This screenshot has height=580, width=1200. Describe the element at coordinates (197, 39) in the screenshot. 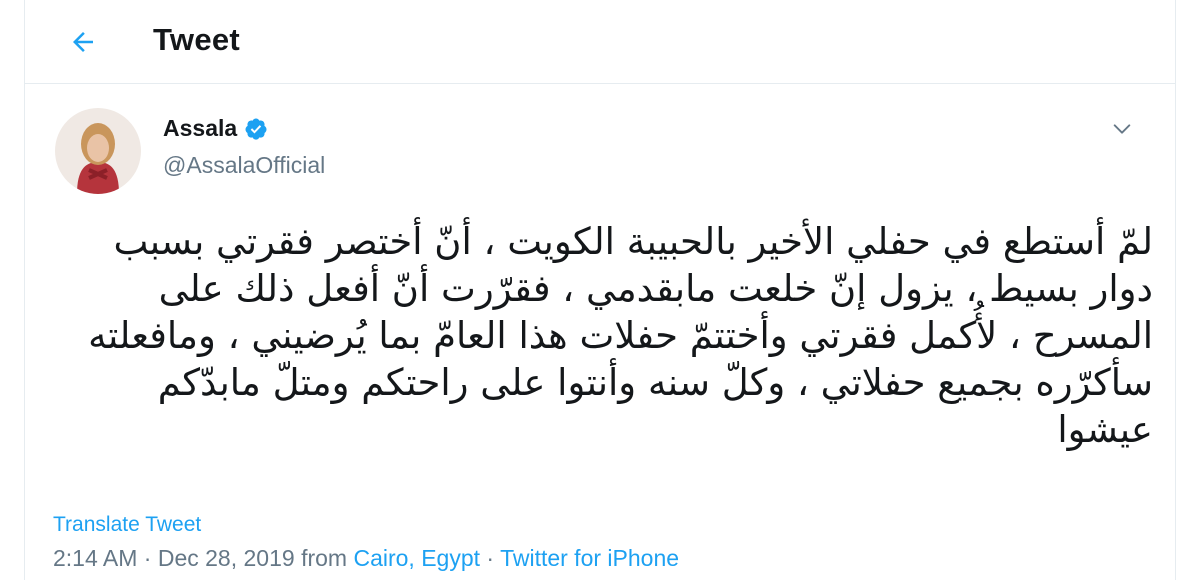

I see `page-title: Tweet` at that location.